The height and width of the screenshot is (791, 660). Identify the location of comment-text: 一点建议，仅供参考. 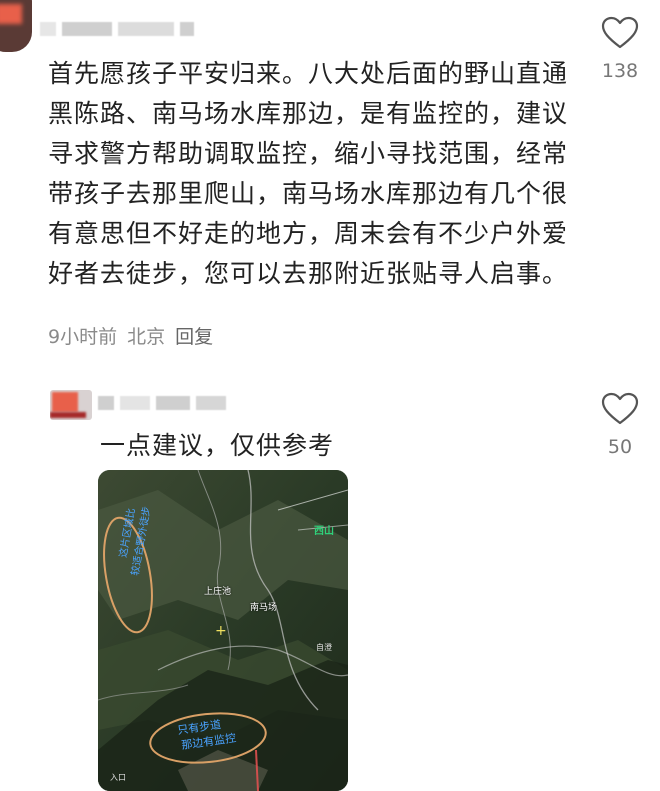
(217, 445).